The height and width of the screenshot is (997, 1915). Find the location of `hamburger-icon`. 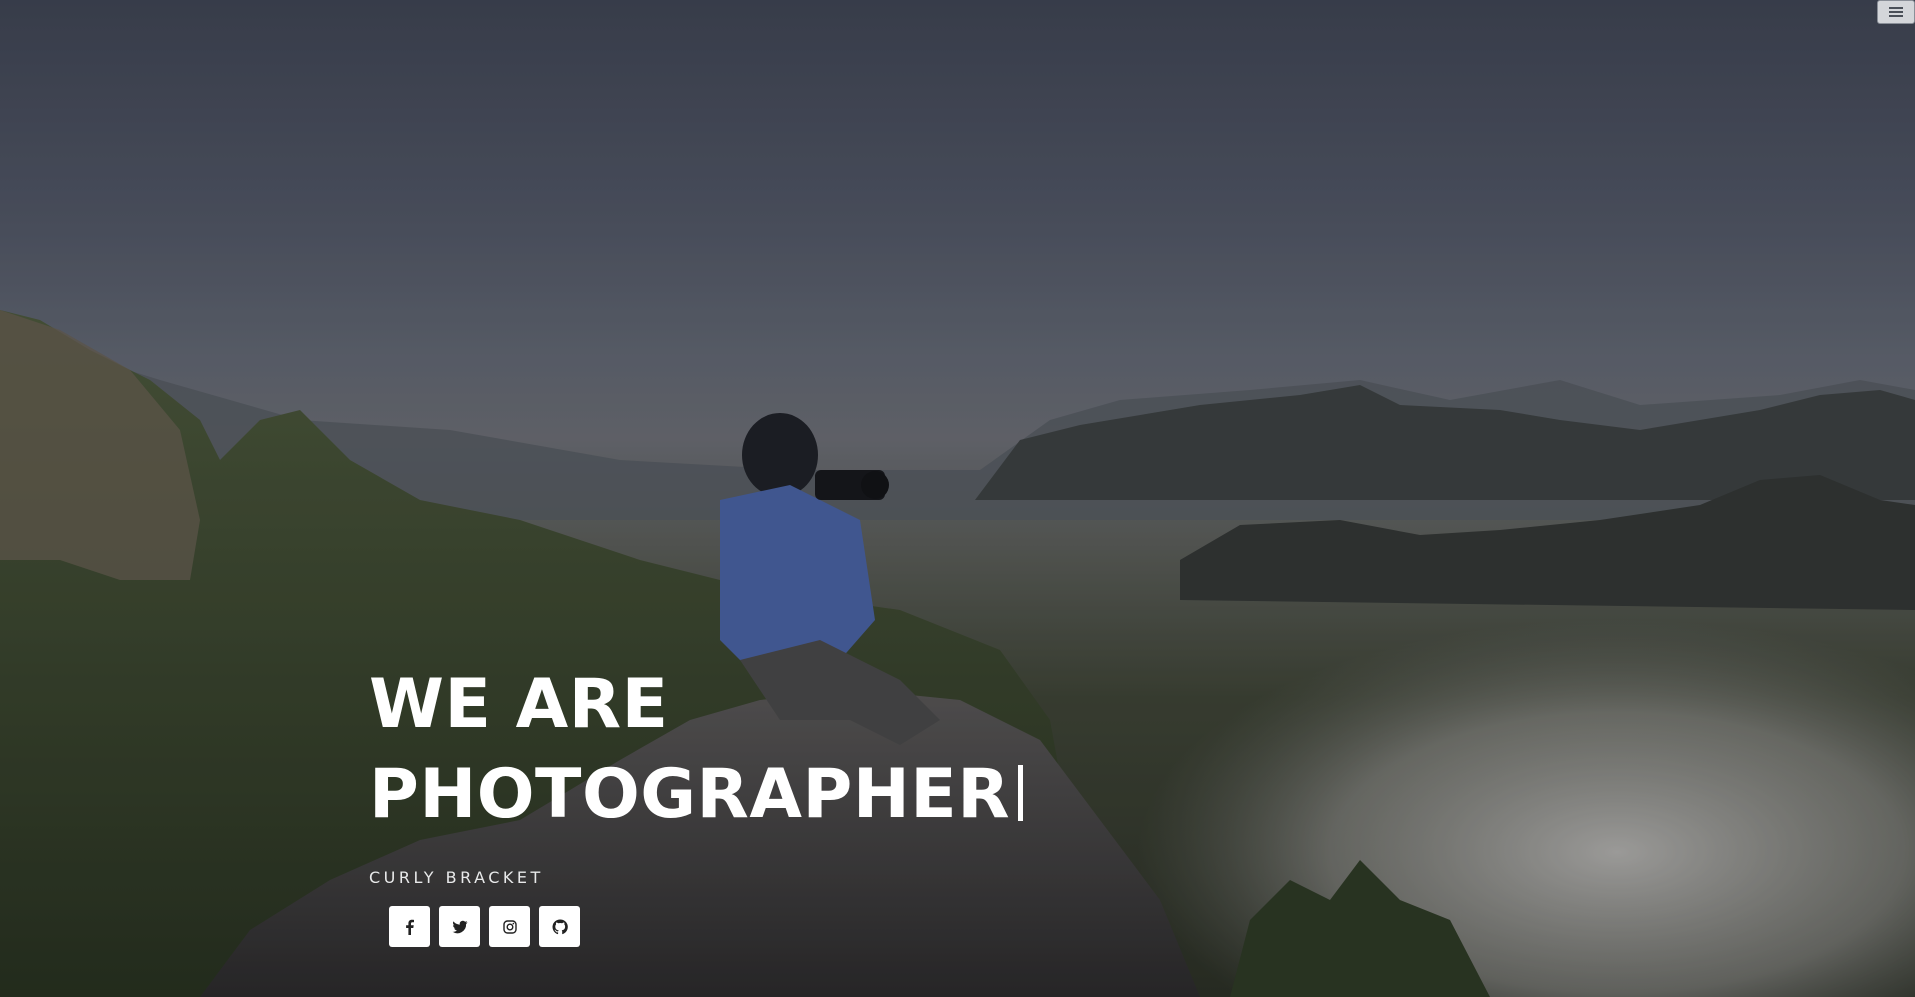

hamburger-icon is located at coordinates (1896, 12).